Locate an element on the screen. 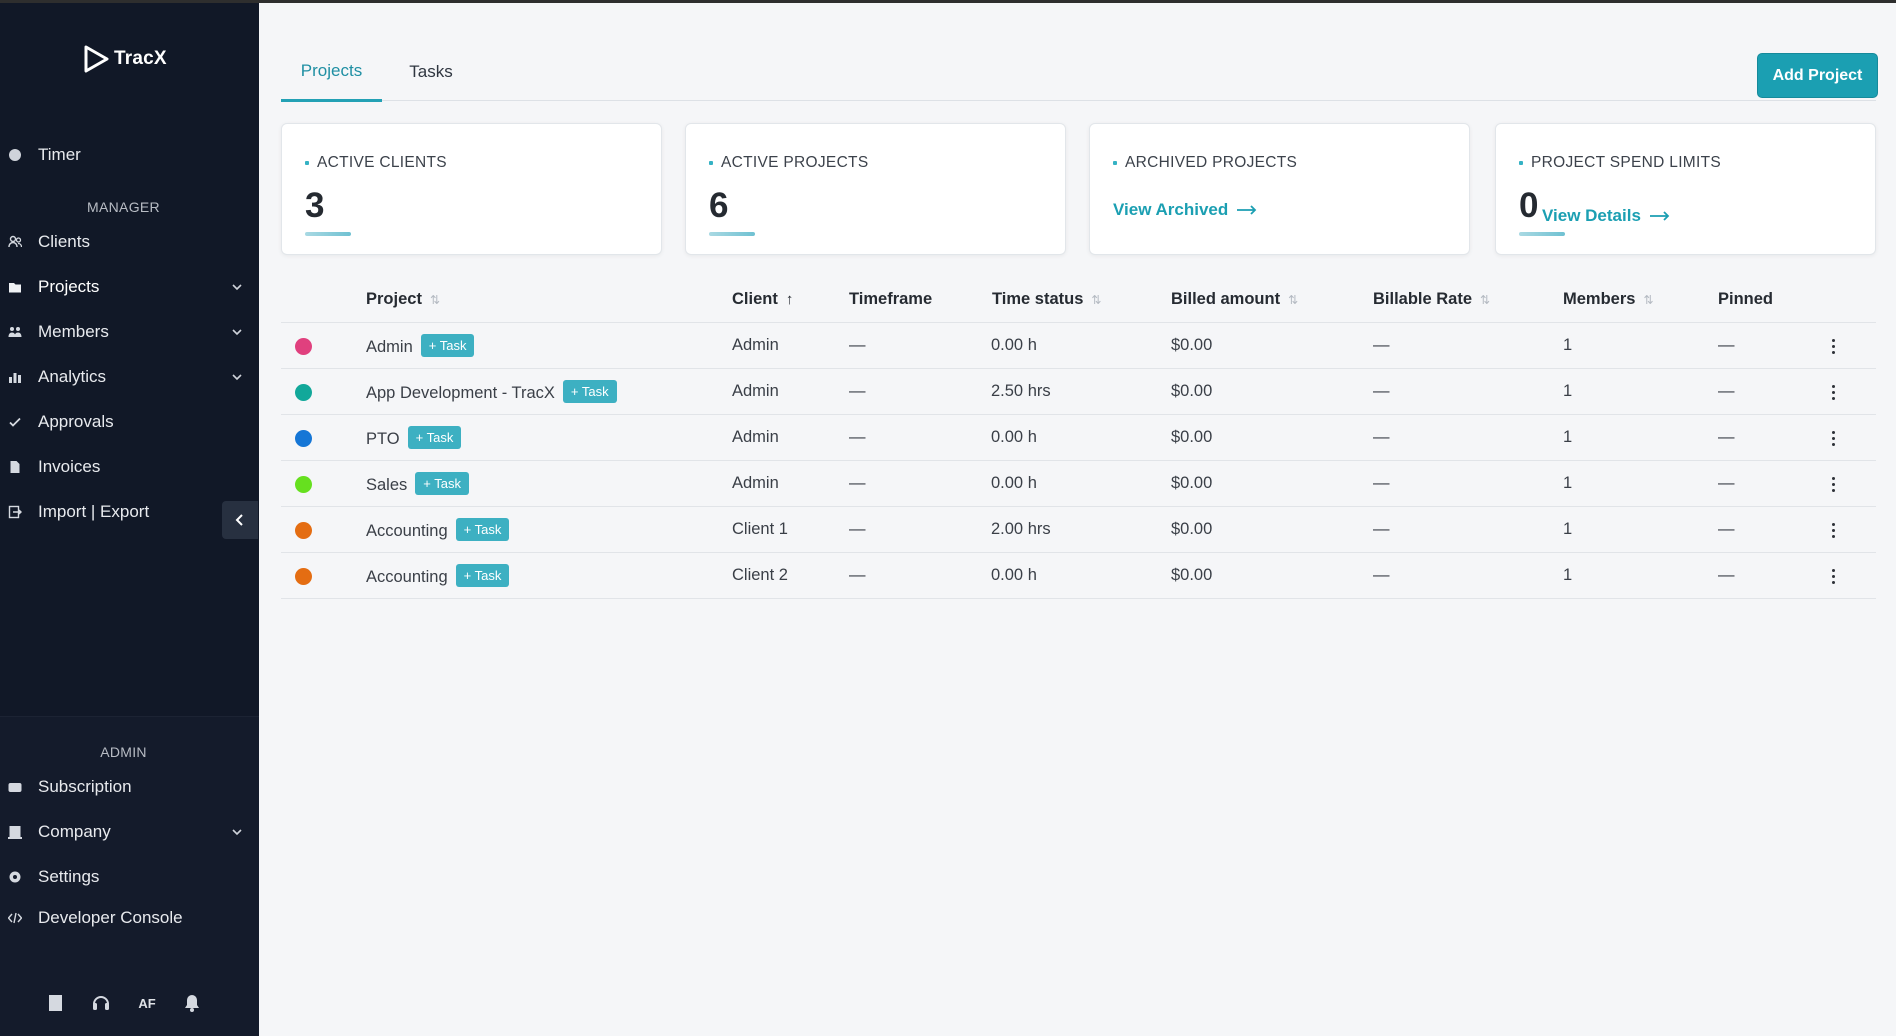 The image size is (1896, 1036). book-icon is located at coordinates (56, 1003).